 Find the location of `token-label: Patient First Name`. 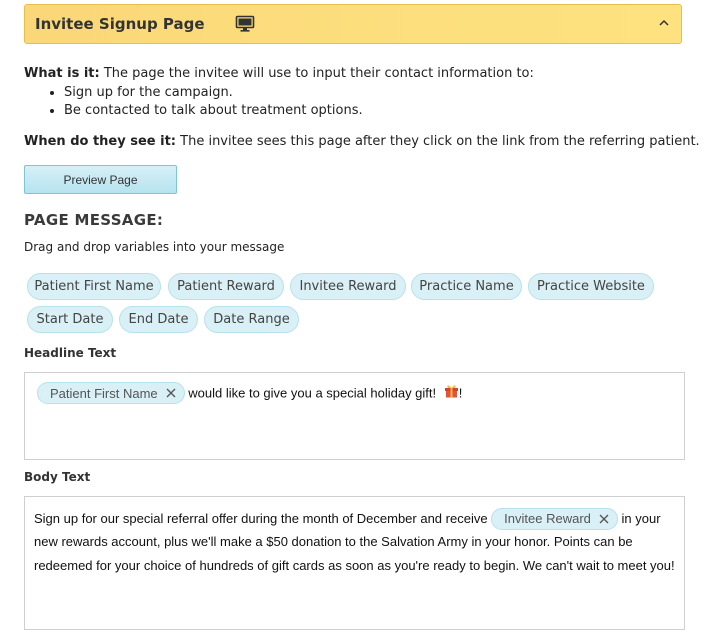

token-label: Patient First Name is located at coordinates (104, 393).